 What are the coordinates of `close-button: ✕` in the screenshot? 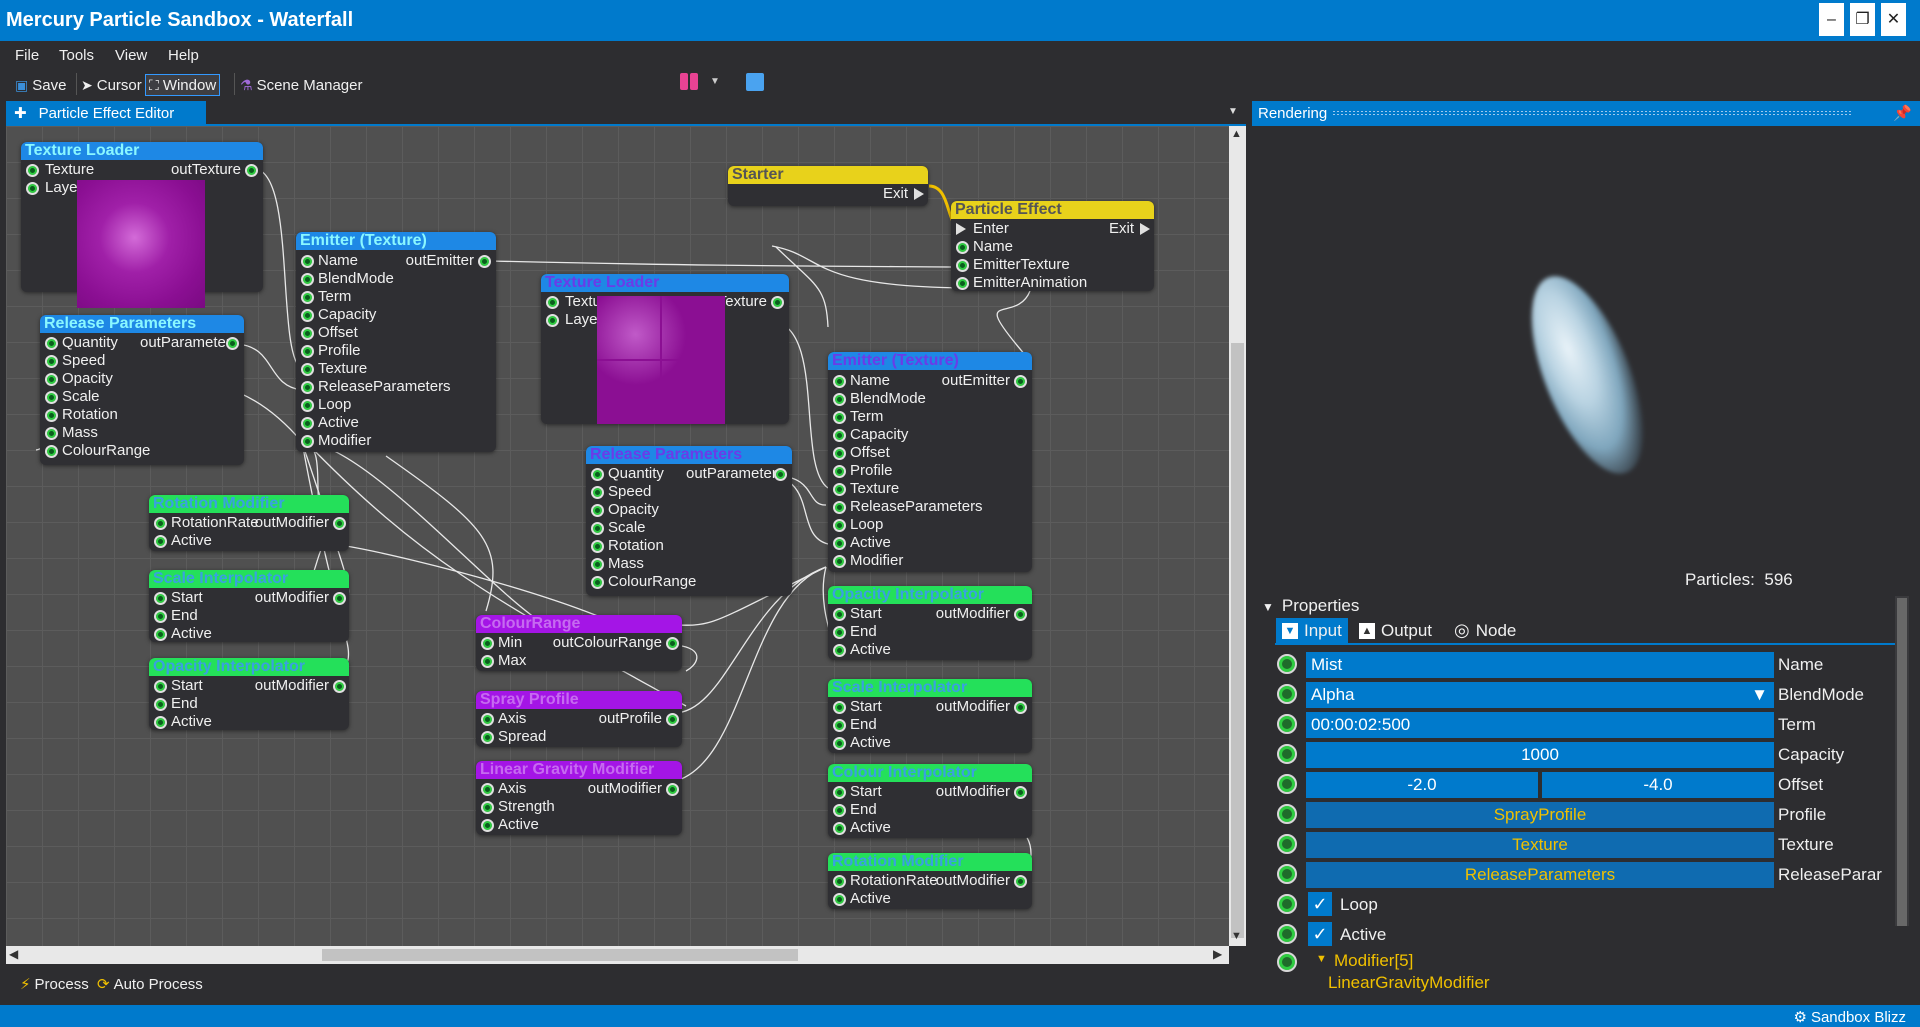 It's located at (1893, 19).